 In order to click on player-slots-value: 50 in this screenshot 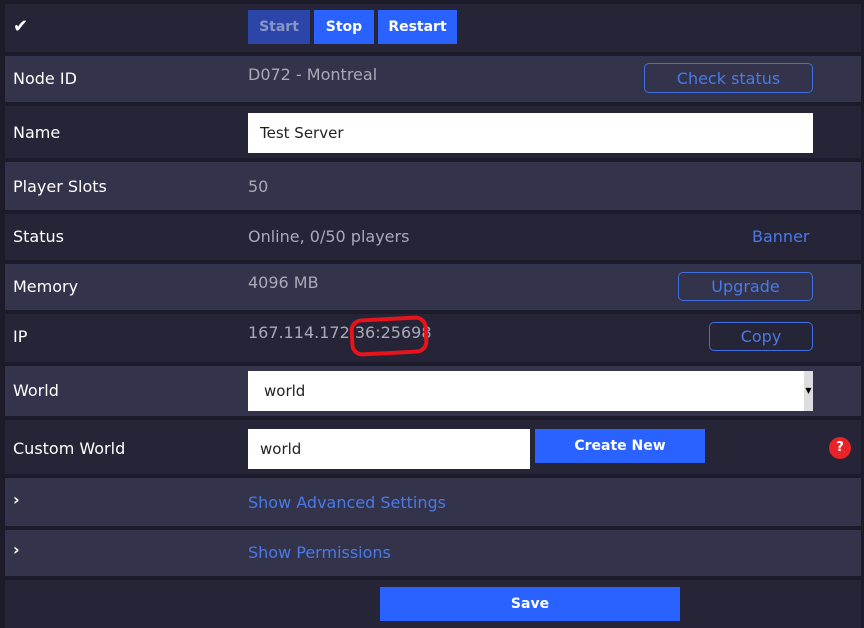, I will do `click(258, 186)`.